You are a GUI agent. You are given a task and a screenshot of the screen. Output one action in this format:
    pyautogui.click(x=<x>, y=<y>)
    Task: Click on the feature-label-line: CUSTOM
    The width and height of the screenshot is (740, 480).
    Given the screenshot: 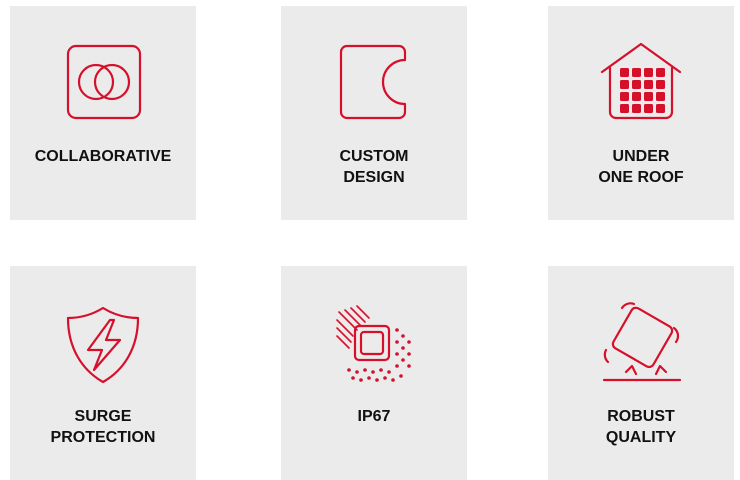 What is the action you would take?
    pyautogui.click(x=374, y=156)
    